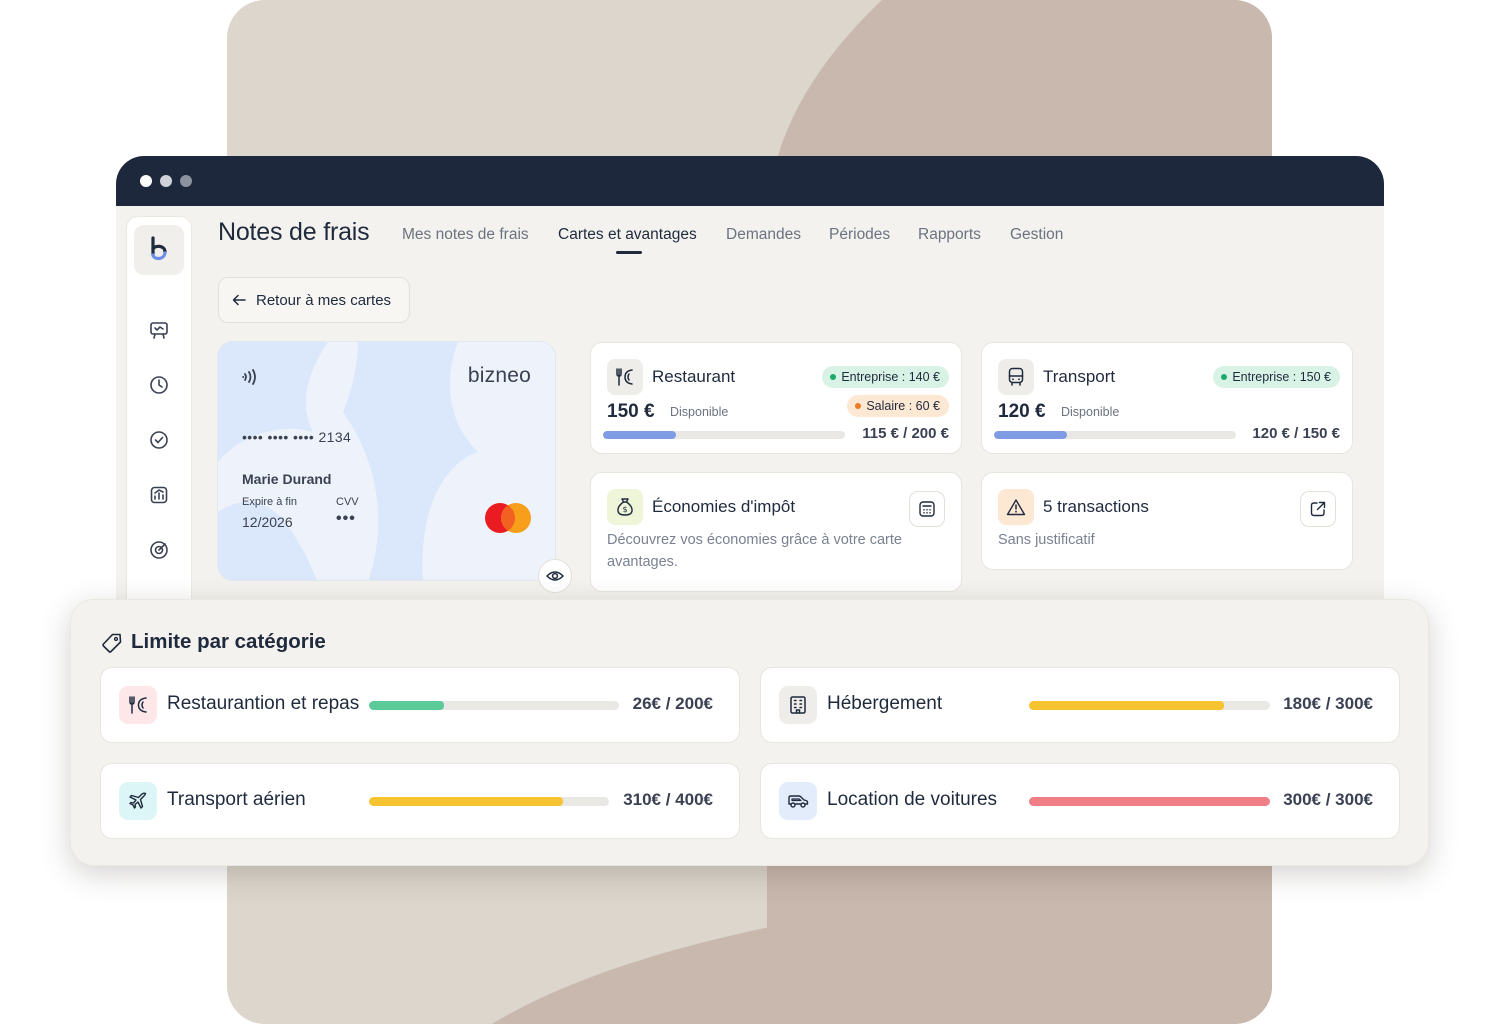 The height and width of the screenshot is (1029, 1500). Describe the element at coordinates (239, 300) in the screenshot. I see `arrow-left-icon` at that location.